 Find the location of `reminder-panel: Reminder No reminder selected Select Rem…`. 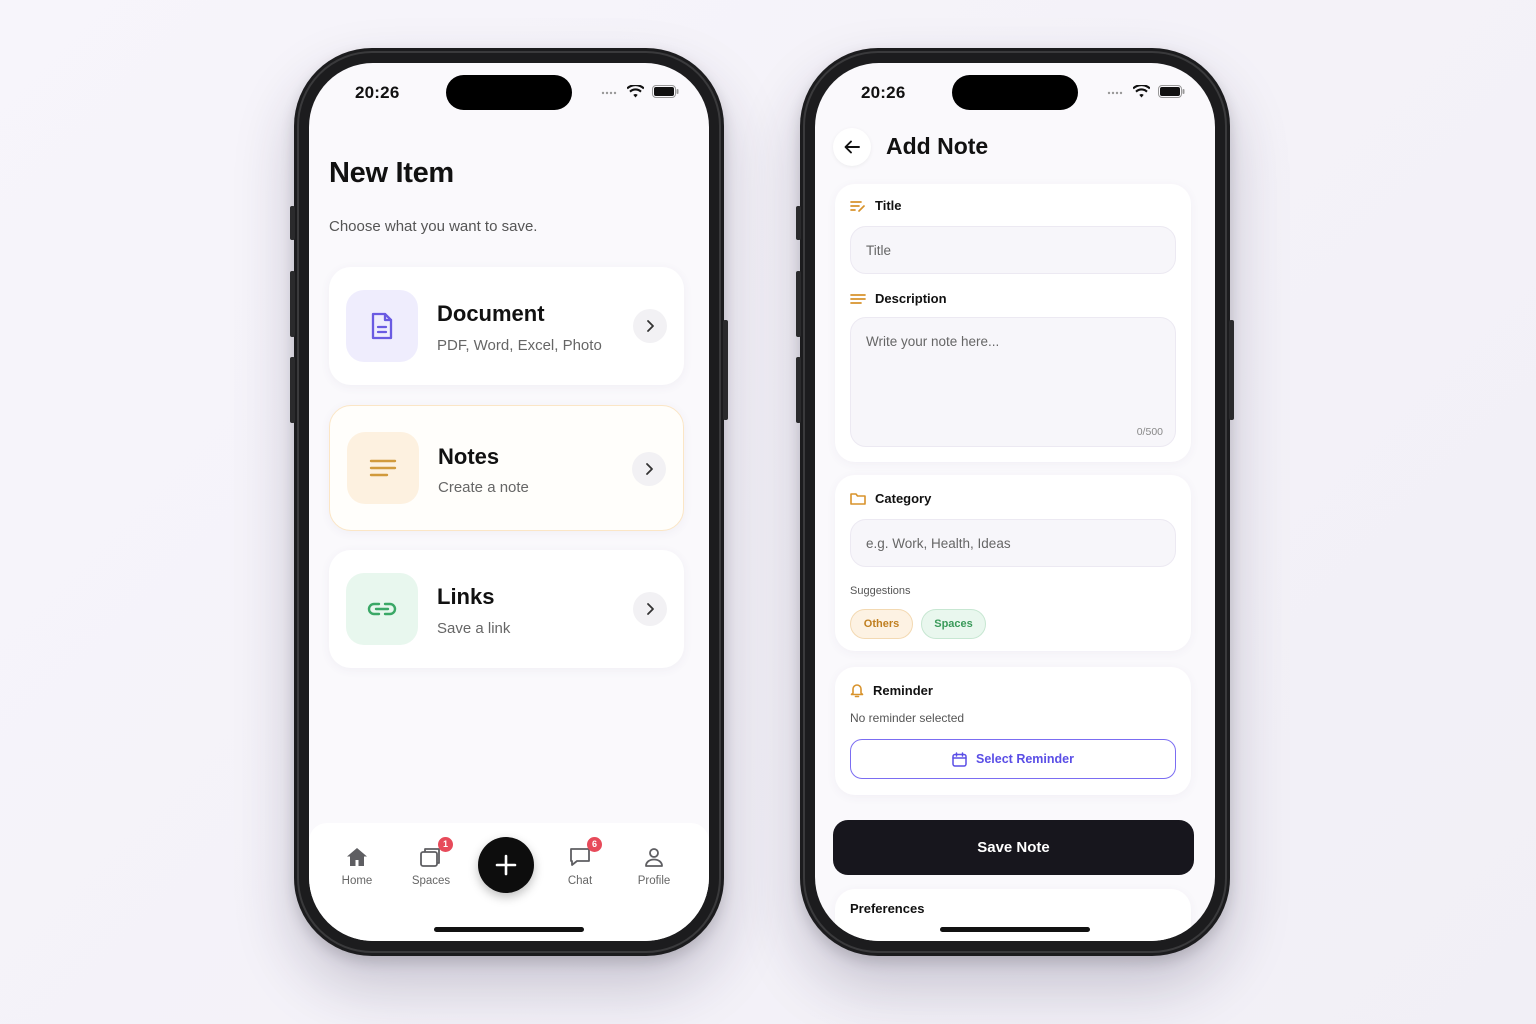

reminder-panel: Reminder No reminder selected Select Rem… is located at coordinates (1013, 731).